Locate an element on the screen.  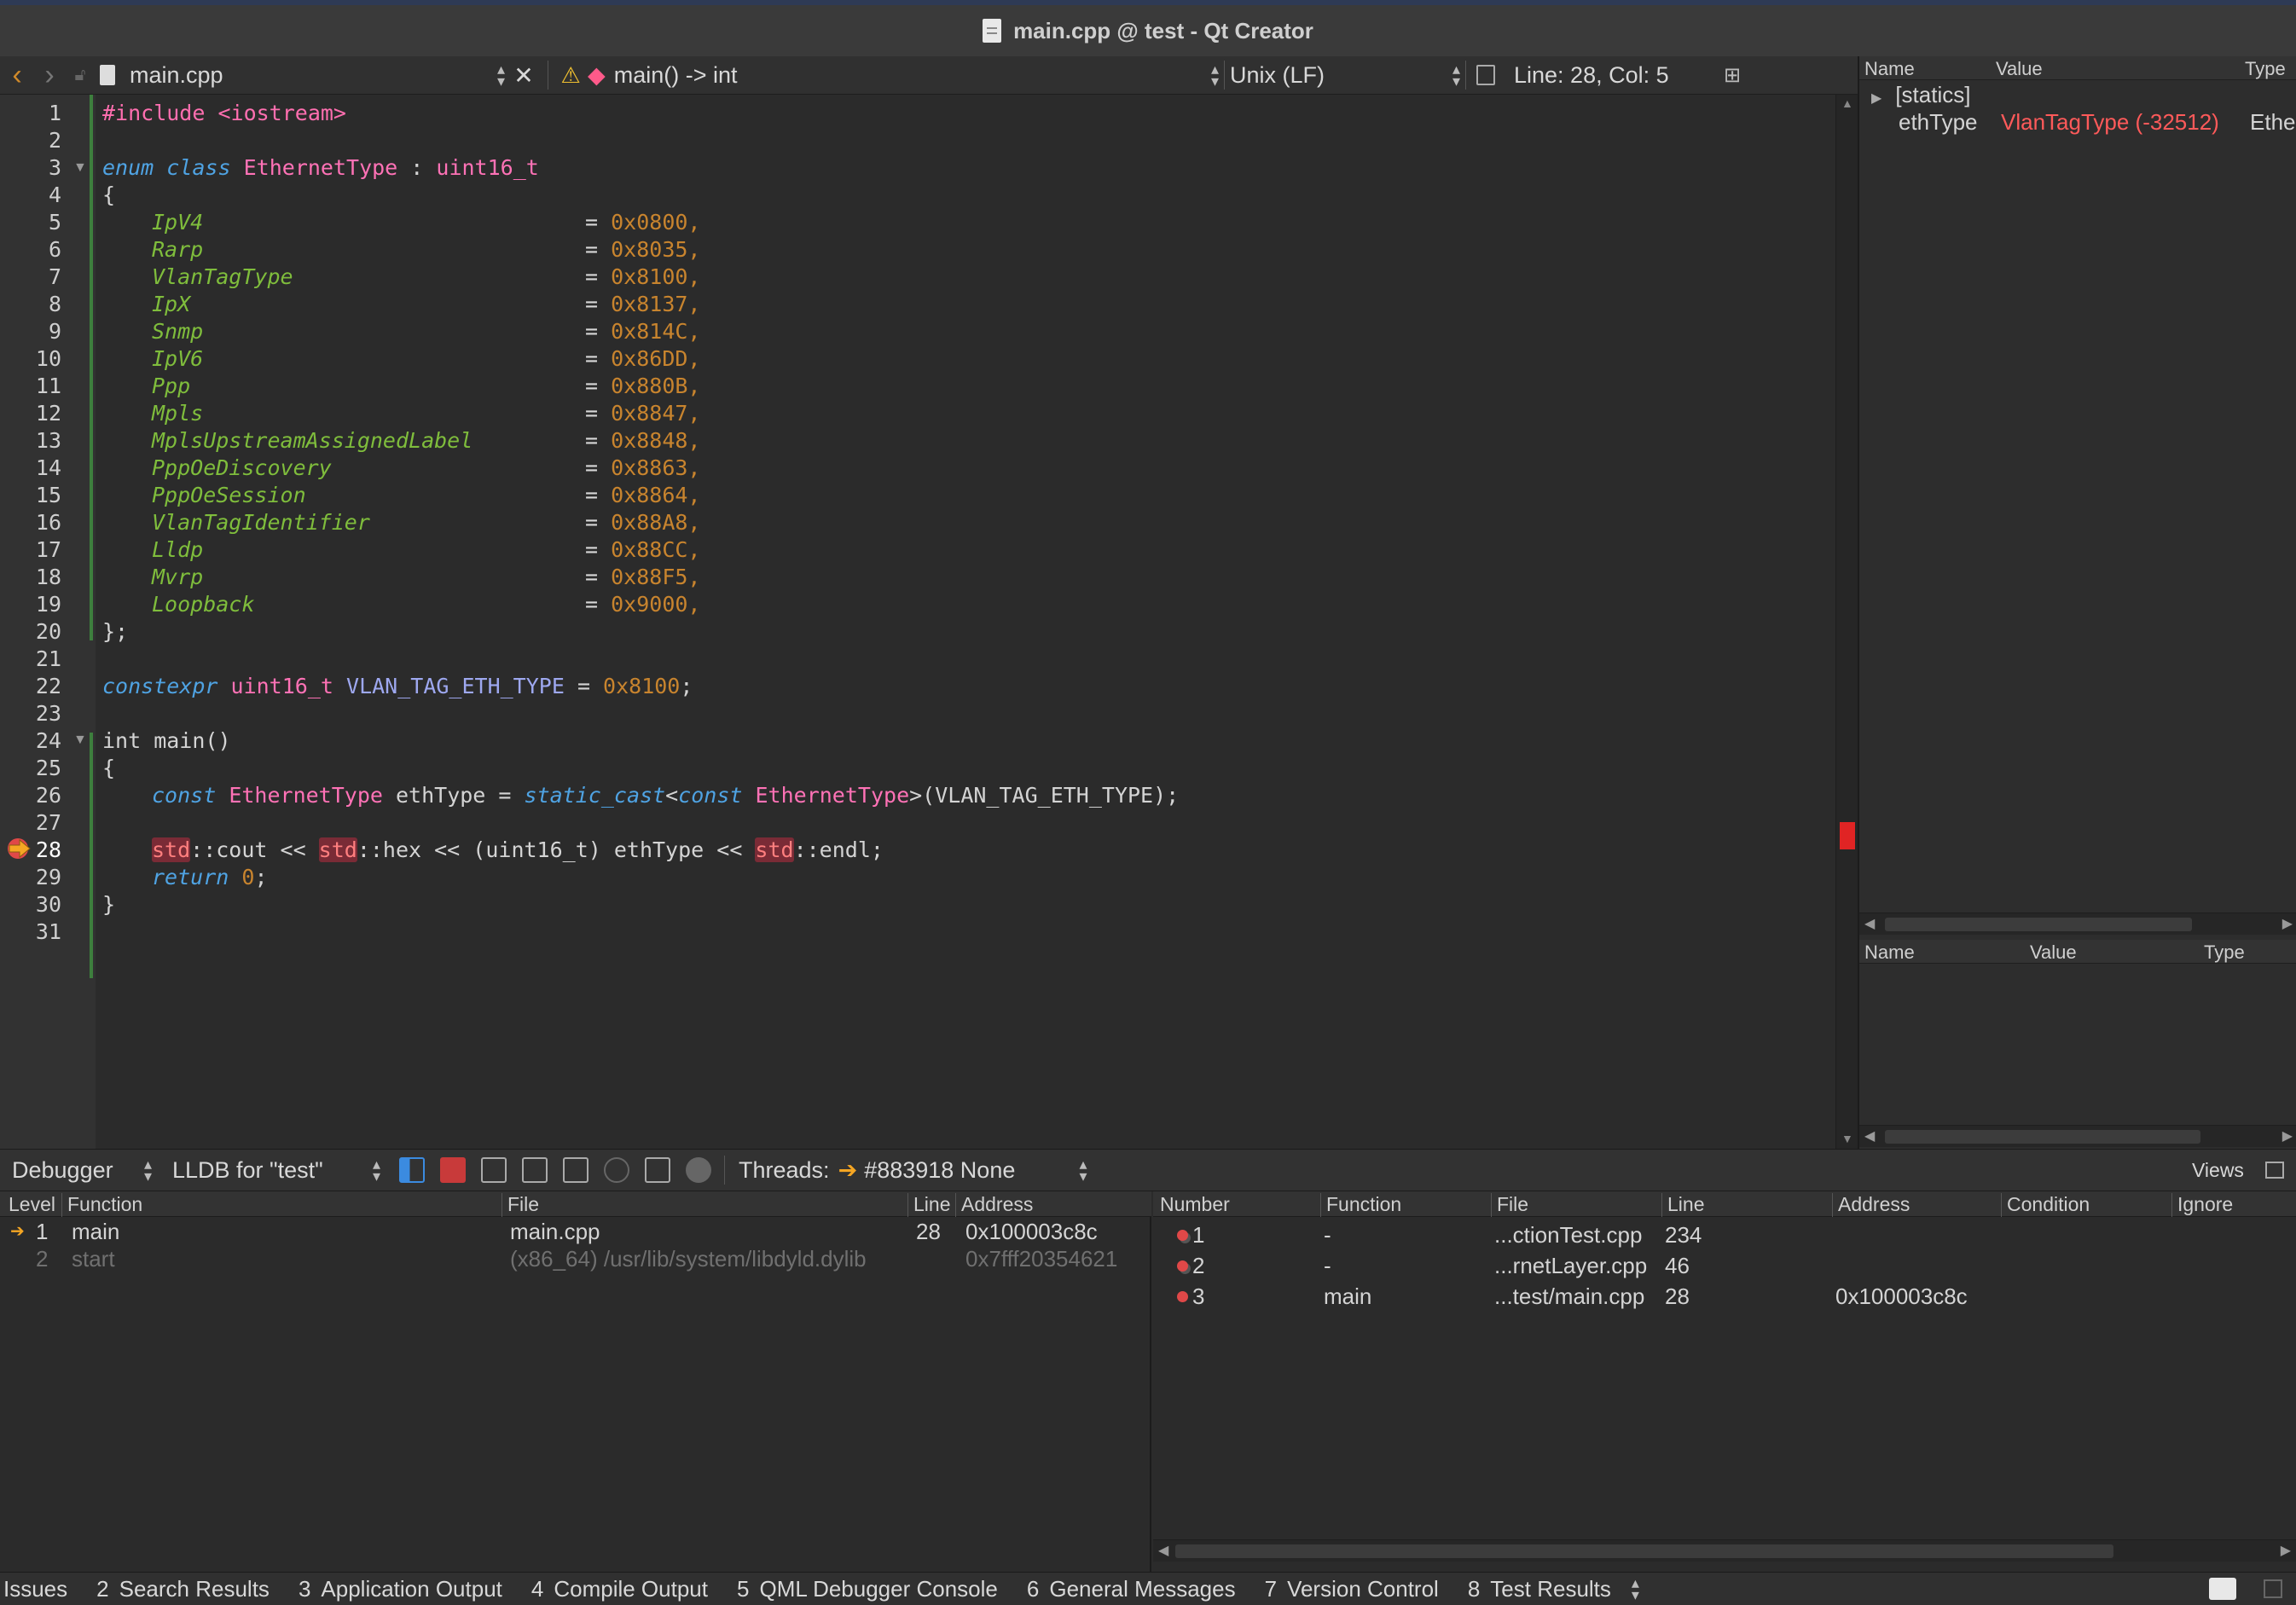
line-number: 19 is located at coordinates (31, 604).